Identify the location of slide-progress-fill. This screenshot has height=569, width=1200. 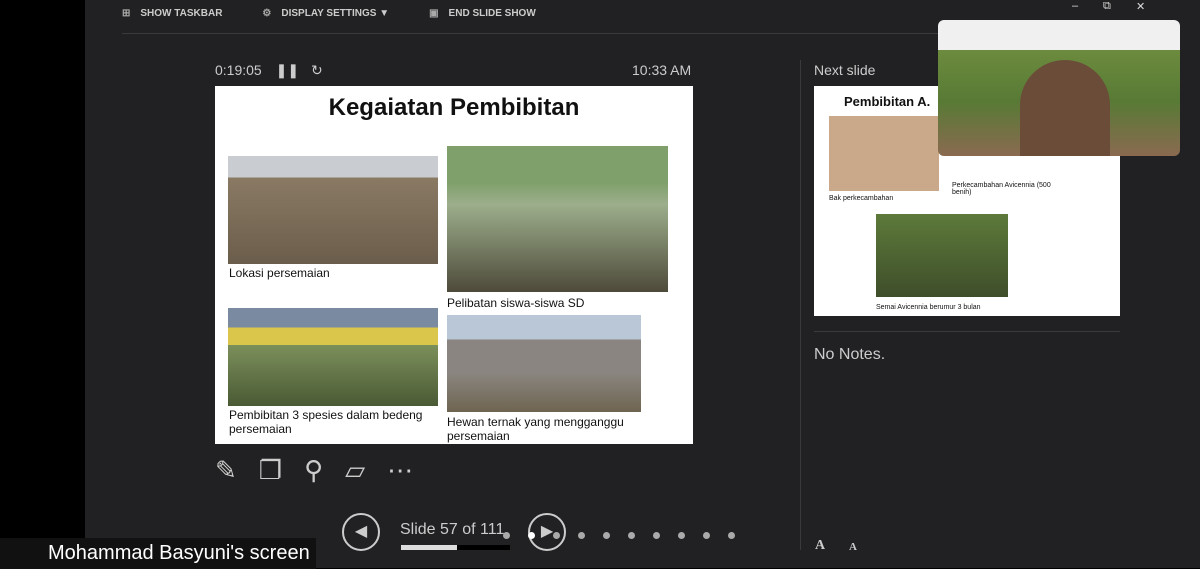
(429, 547).